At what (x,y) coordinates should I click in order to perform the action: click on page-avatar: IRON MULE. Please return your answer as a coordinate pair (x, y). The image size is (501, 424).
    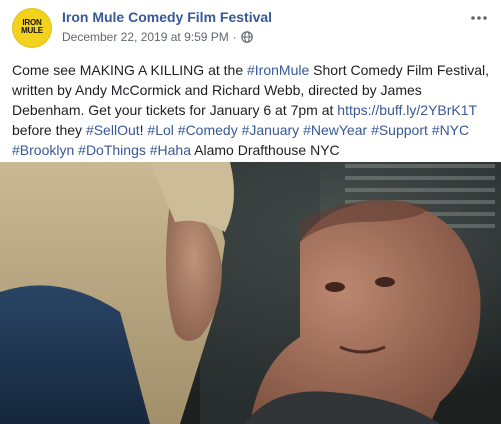
    Looking at the image, I should click on (32, 28).